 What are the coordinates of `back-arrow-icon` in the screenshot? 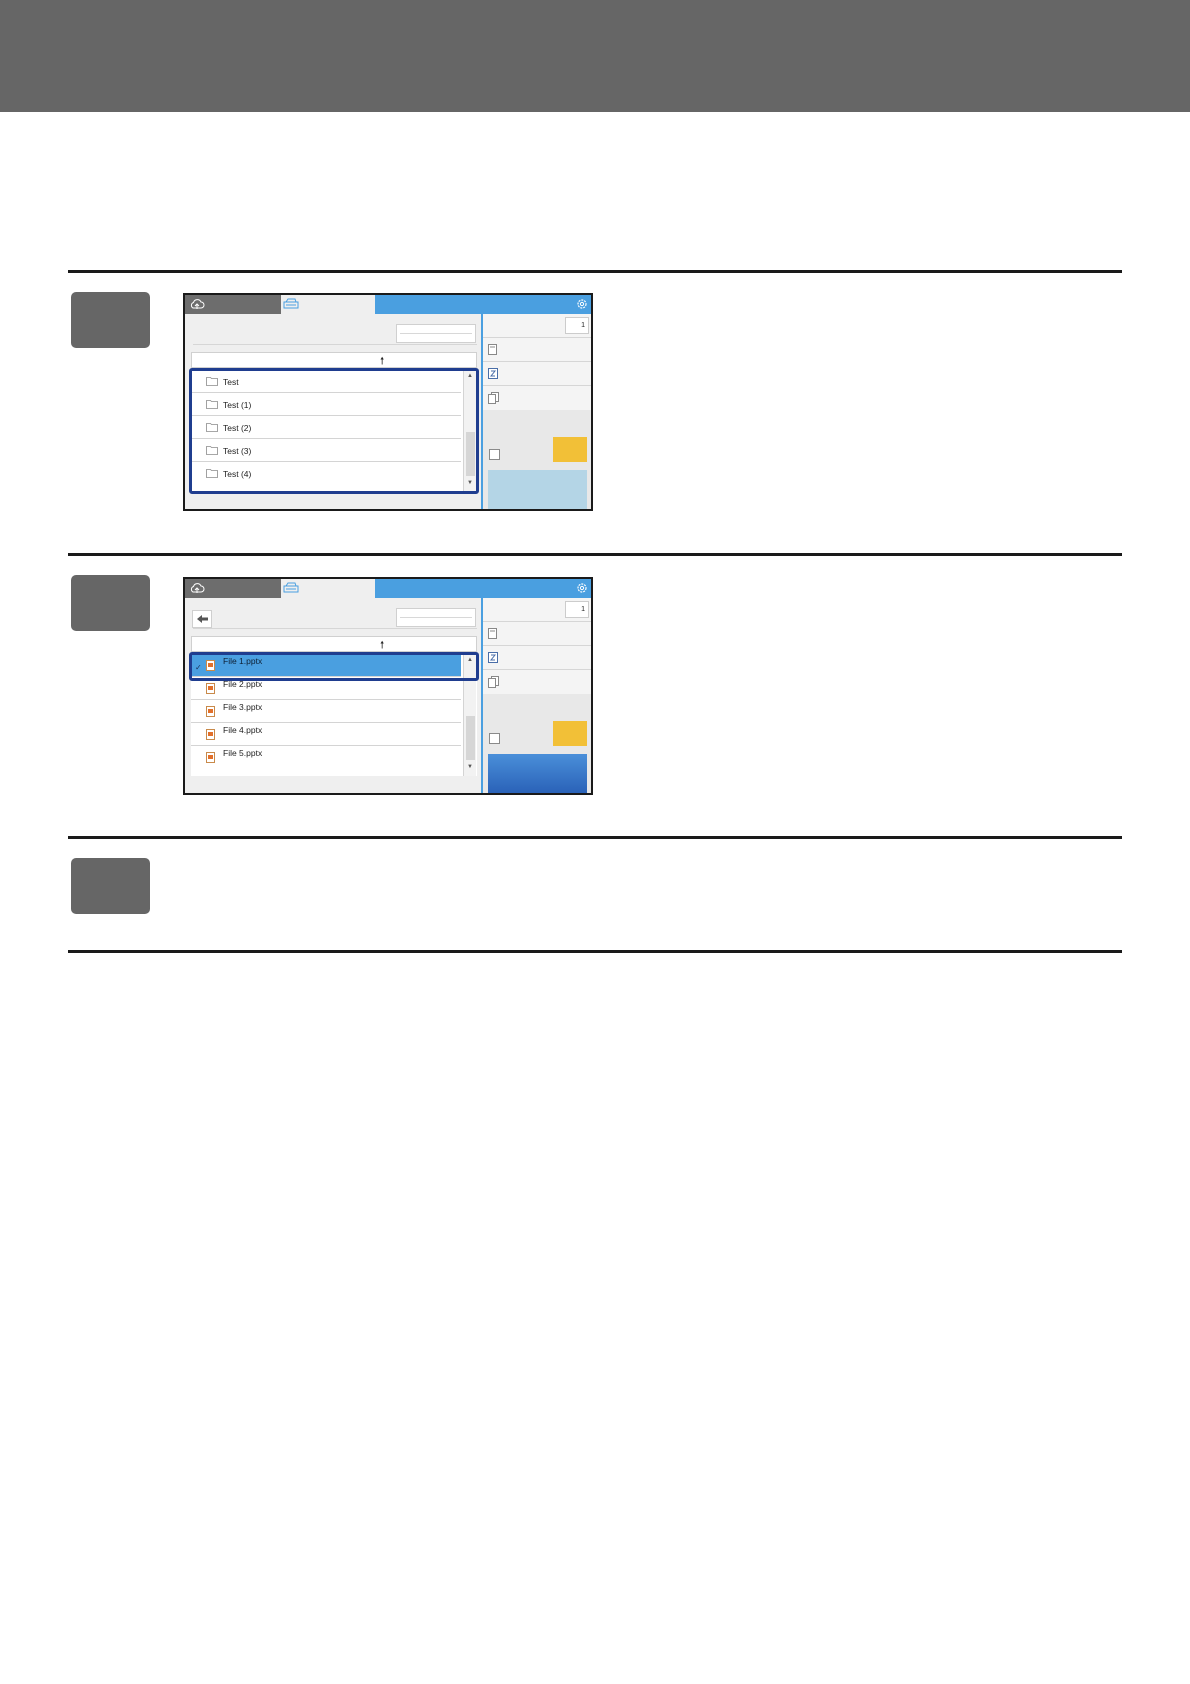 It's located at (202, 619).